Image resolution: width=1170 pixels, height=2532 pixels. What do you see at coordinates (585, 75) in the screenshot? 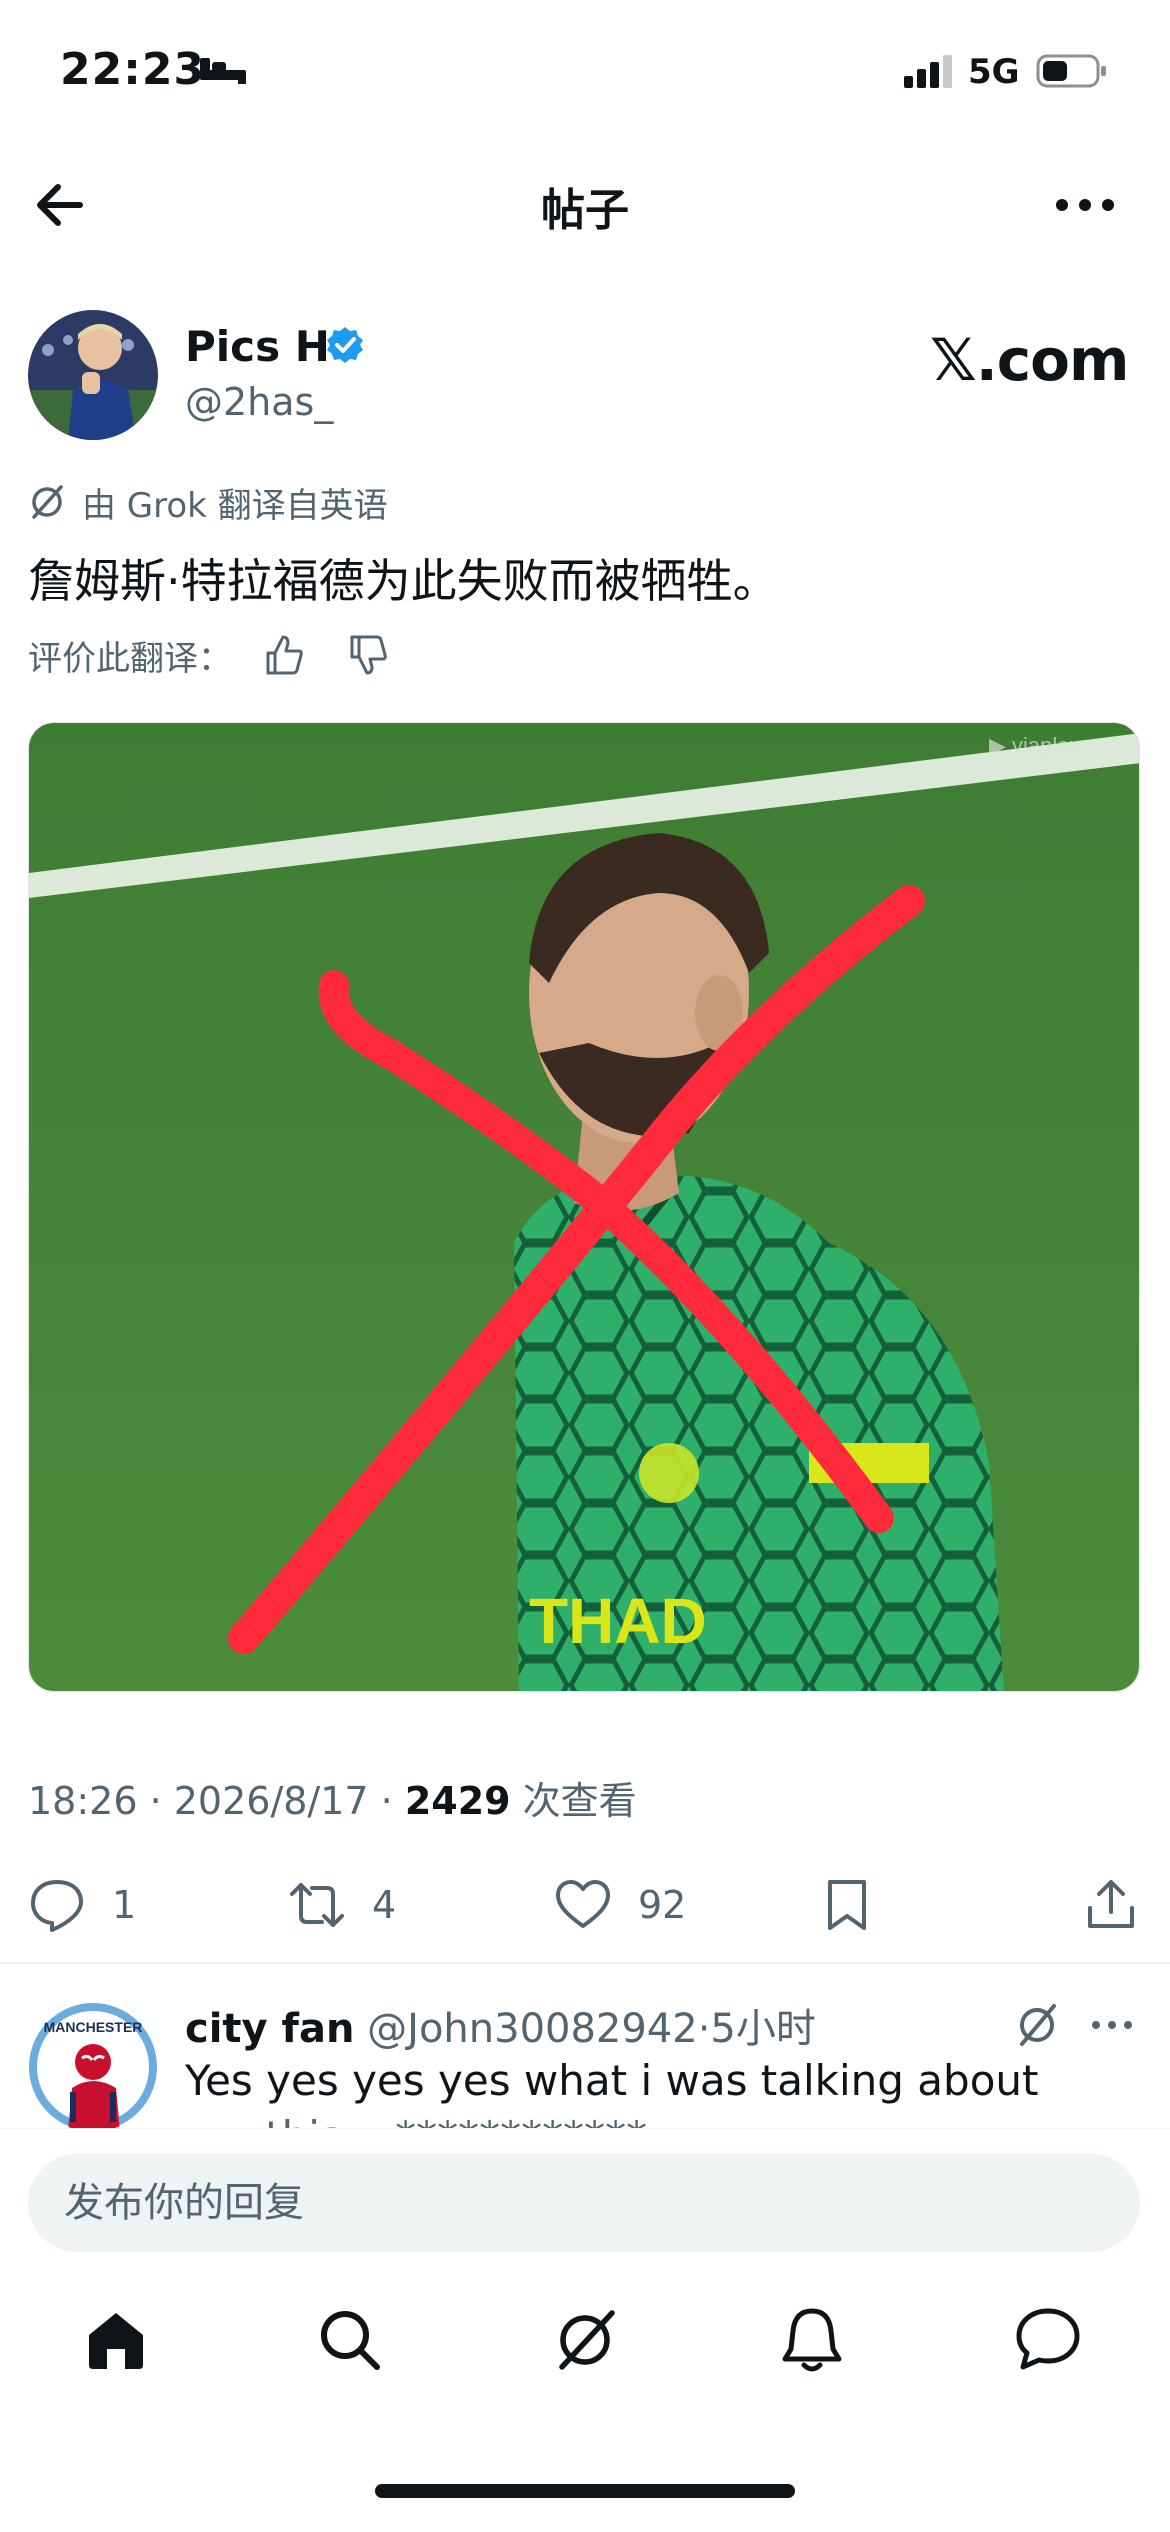
I see `status-bar: 22:23 5G` at bounding box center [585, 75].